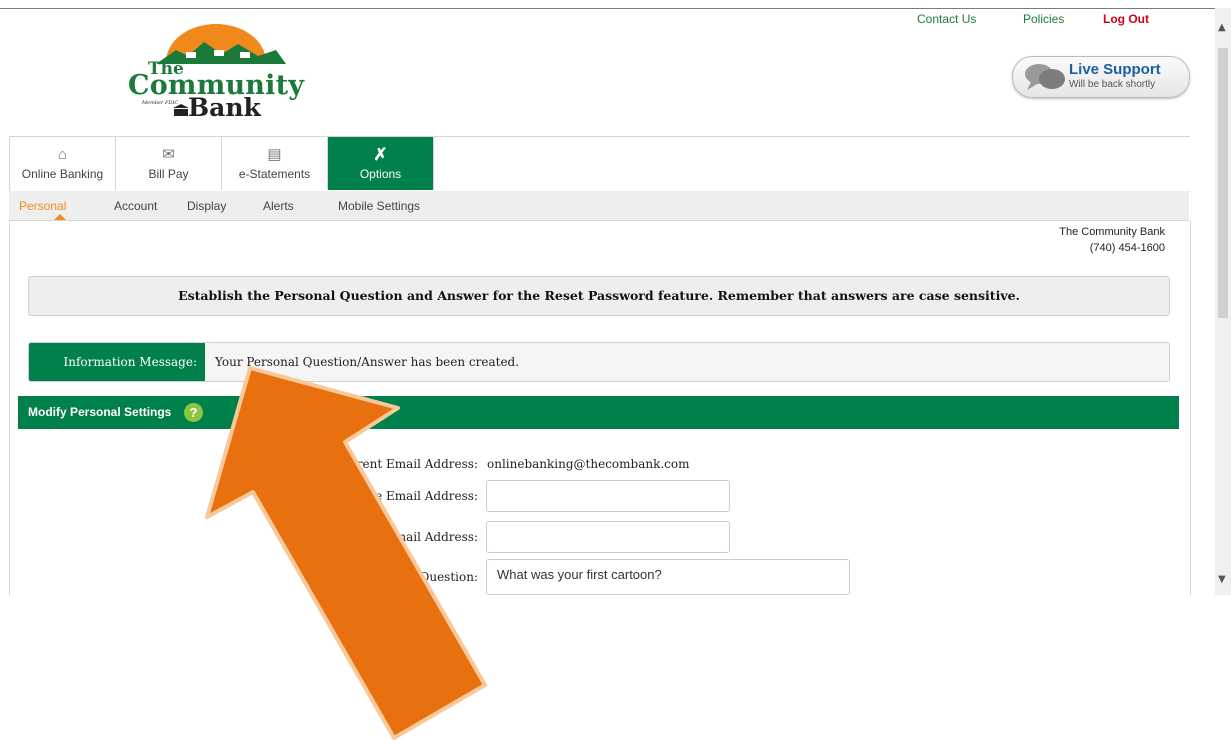 The image size is (1231, 740). What do you see at coordinates (1222, 27) in the screenshot?
I see `scroll-up-icon: ▲` at bounding box center [1222, 27].